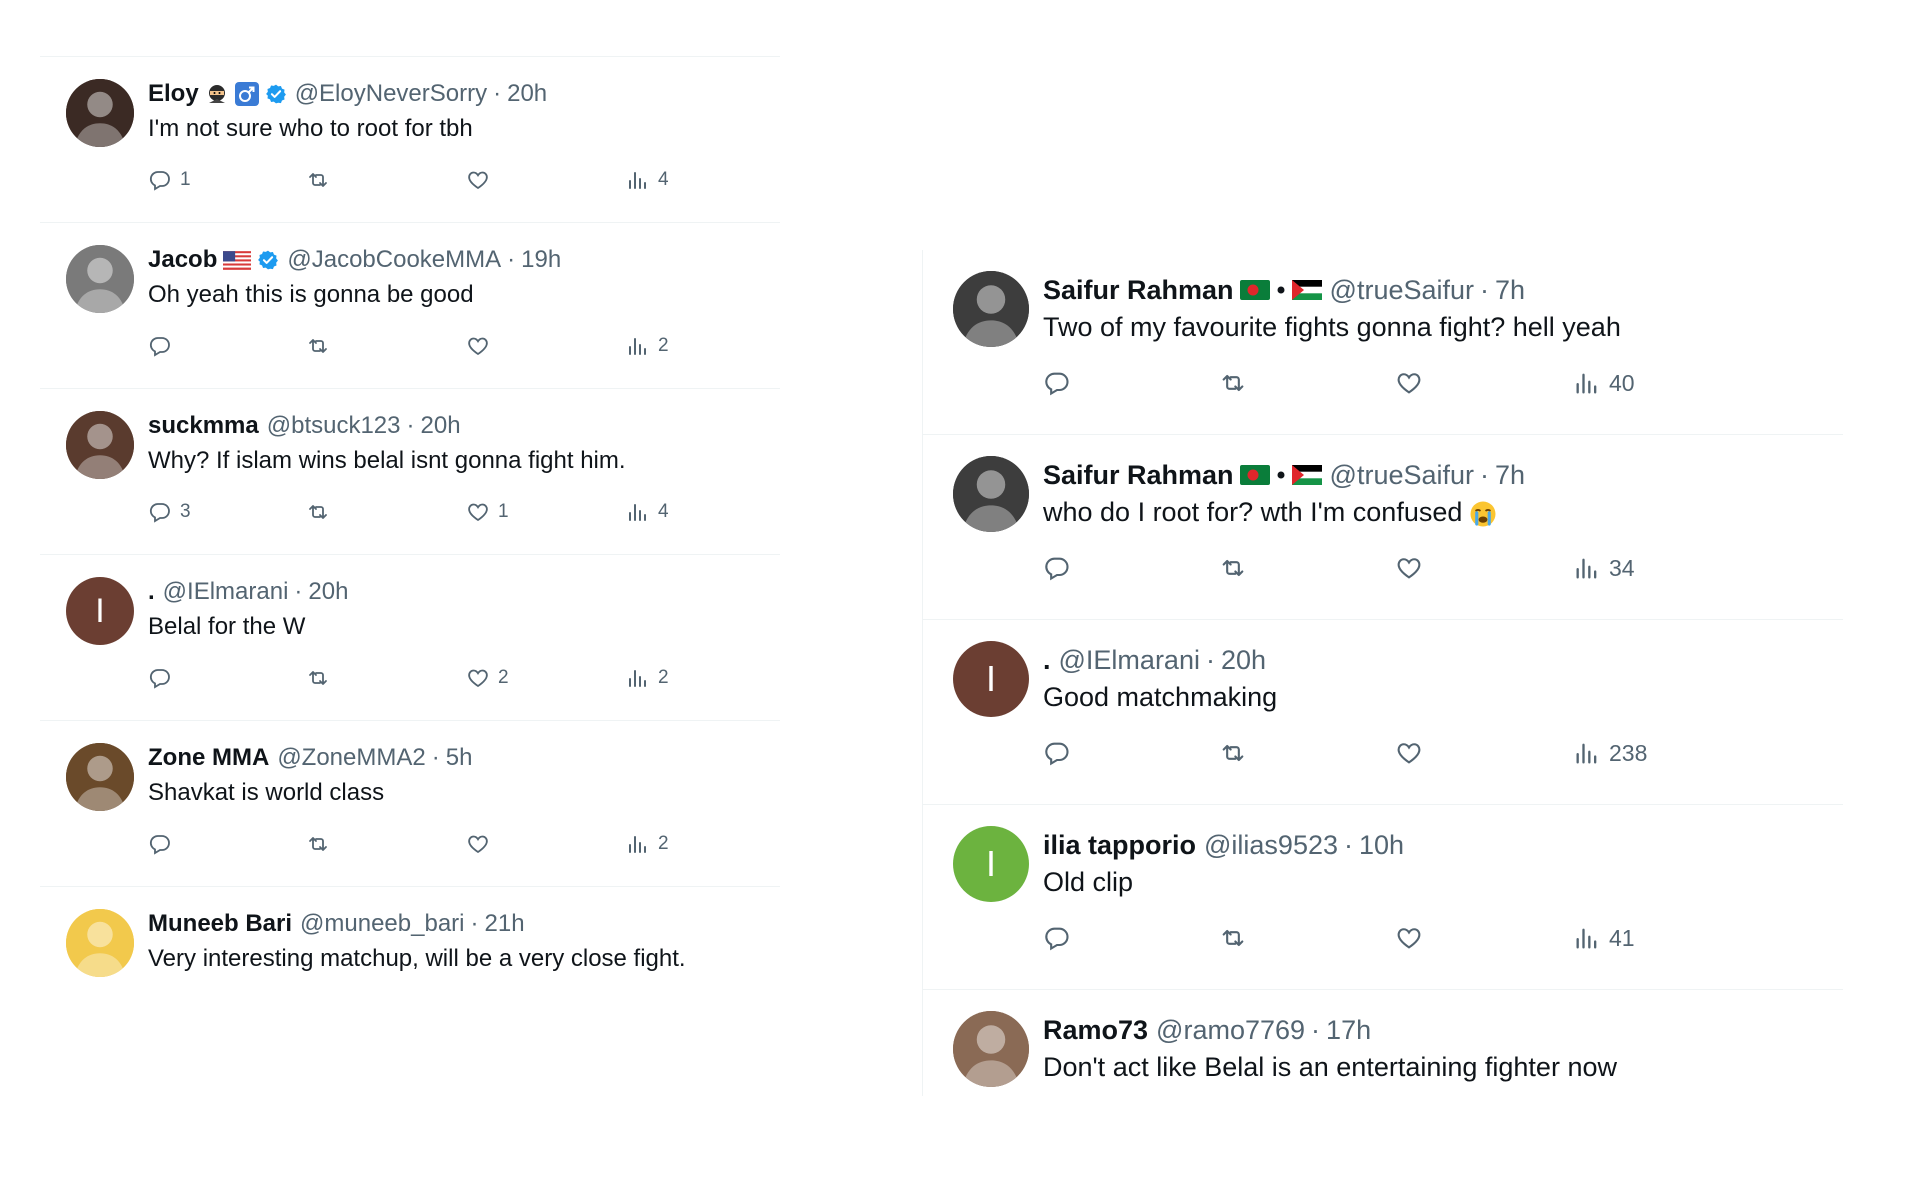  Describe the element at coordinates (169, 512) in the screenshot. I see `reply-button: 3` at that location.